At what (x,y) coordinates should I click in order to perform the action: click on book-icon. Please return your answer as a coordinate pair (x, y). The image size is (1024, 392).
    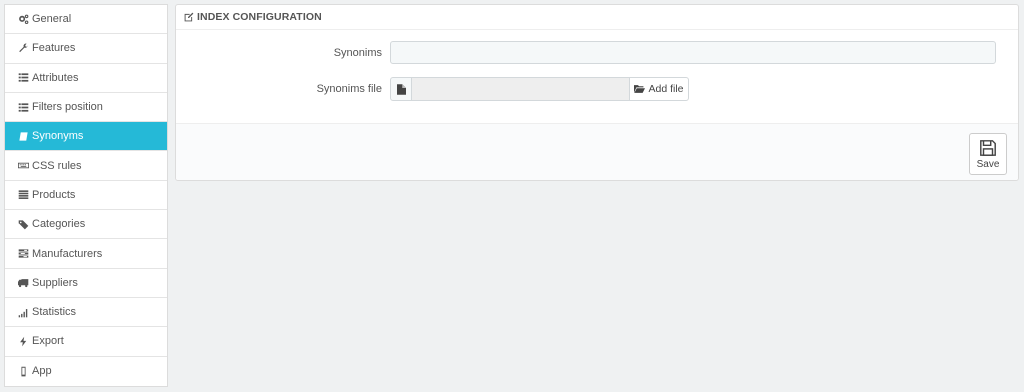
    Looking at the image, I should click on (23, 136).